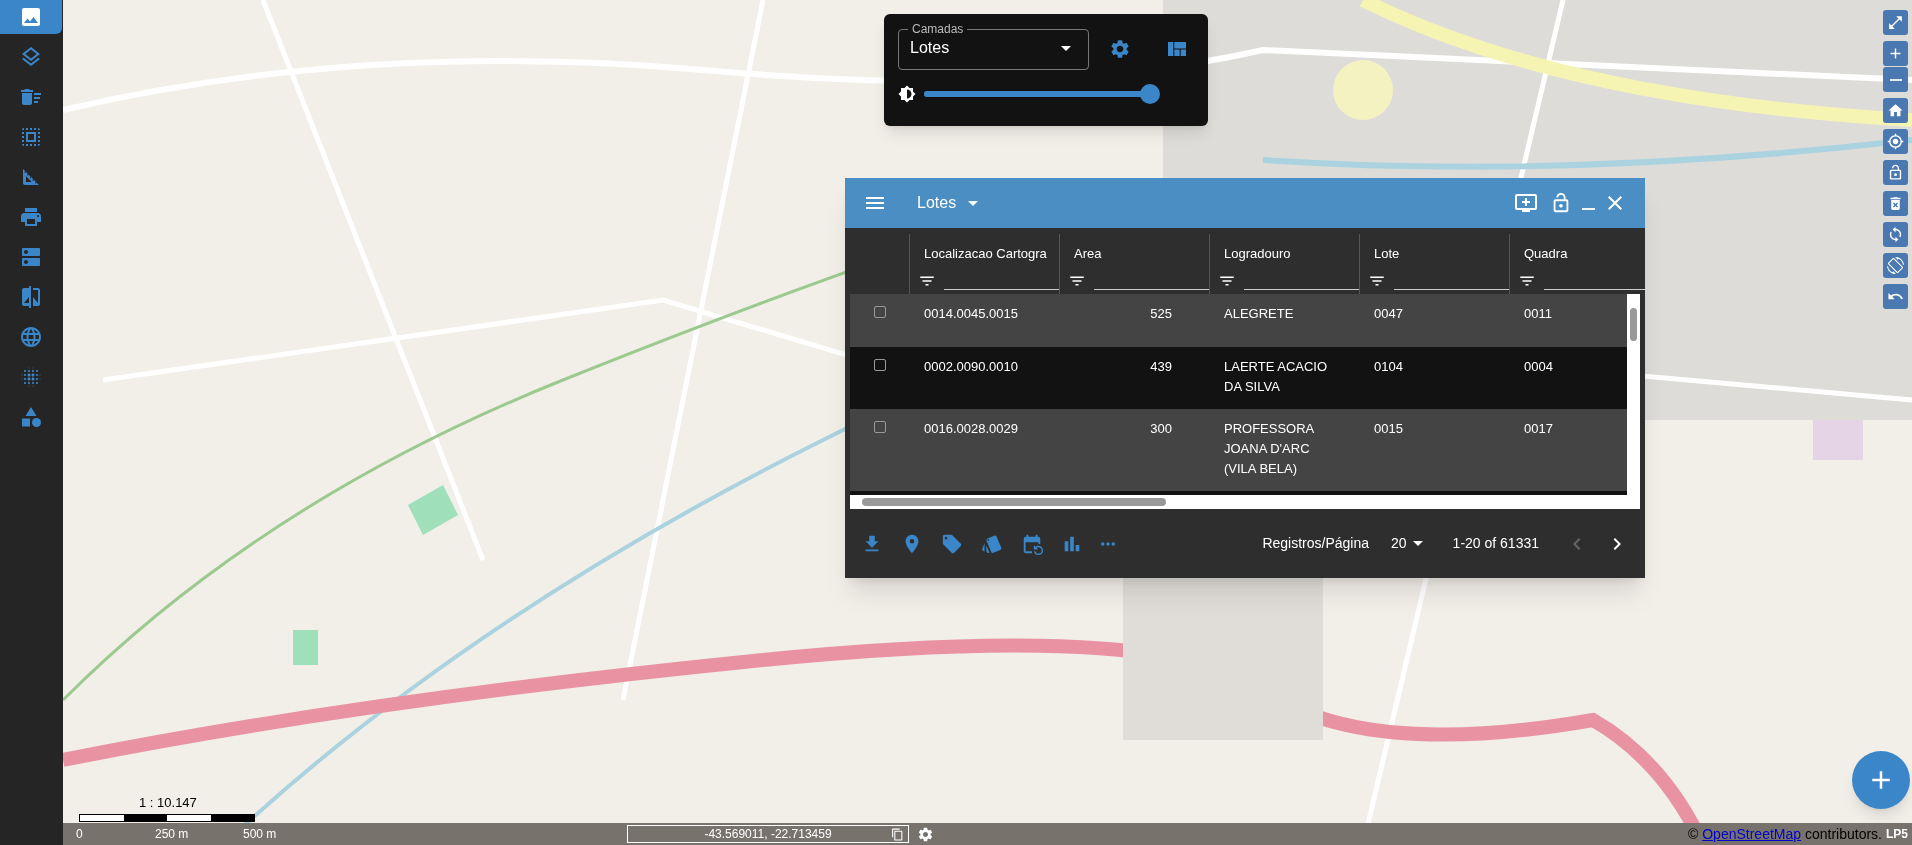 The height and width of the screenshot is (845, 1912). I want to click on table-row: 0002.0090.0010 439 LAERTE ACACIO DA SILVA 0104 0004, so click(1238, 378).